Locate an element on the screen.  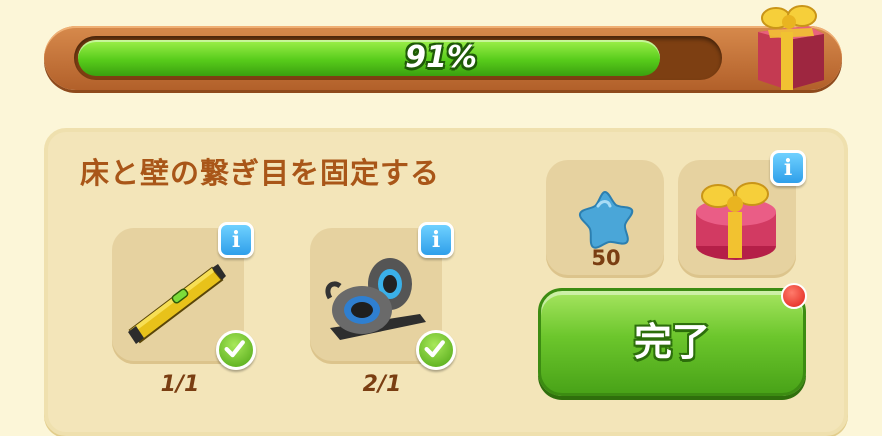
check-icon-level is located at coordinates (236, 350).